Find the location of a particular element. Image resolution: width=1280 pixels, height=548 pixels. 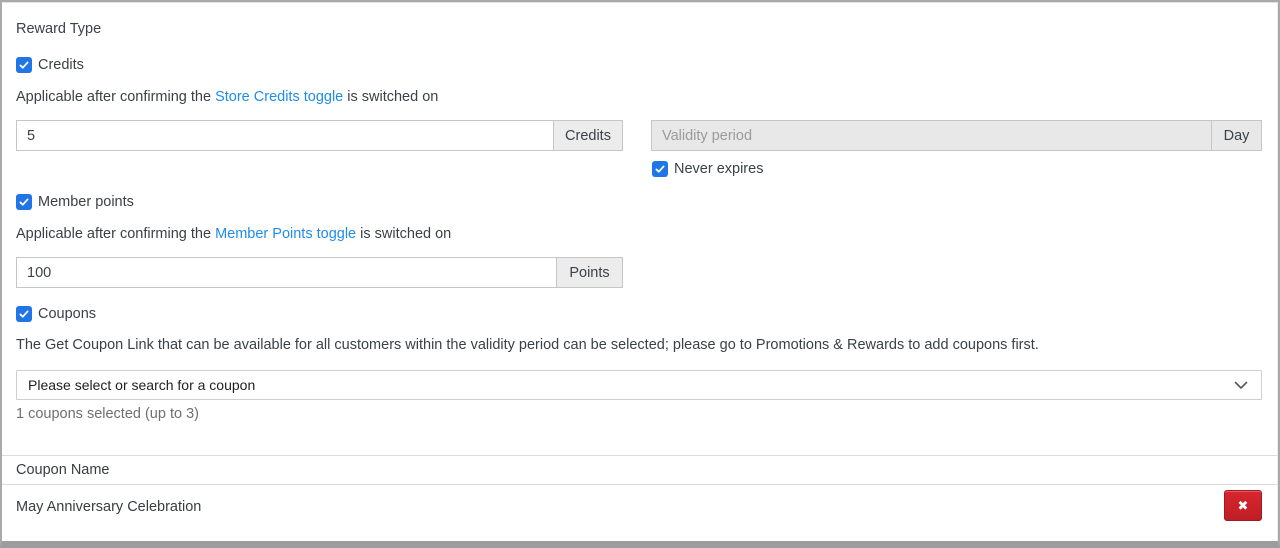

coupons-selected-count: 1 coupons selected (up to 3) is located at coordinates (107, 414).